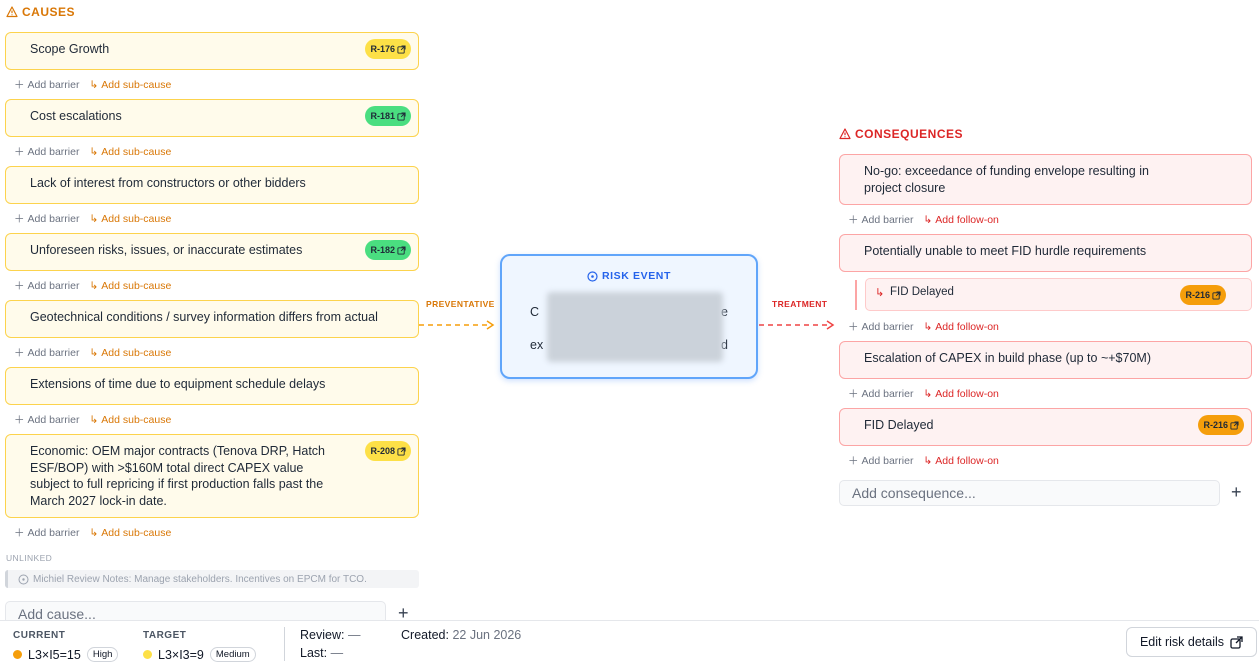  What do you see at coordinates (382, 450) in the screenshot?
I see `badge-label: R-208` at bounding box center [382, 450].